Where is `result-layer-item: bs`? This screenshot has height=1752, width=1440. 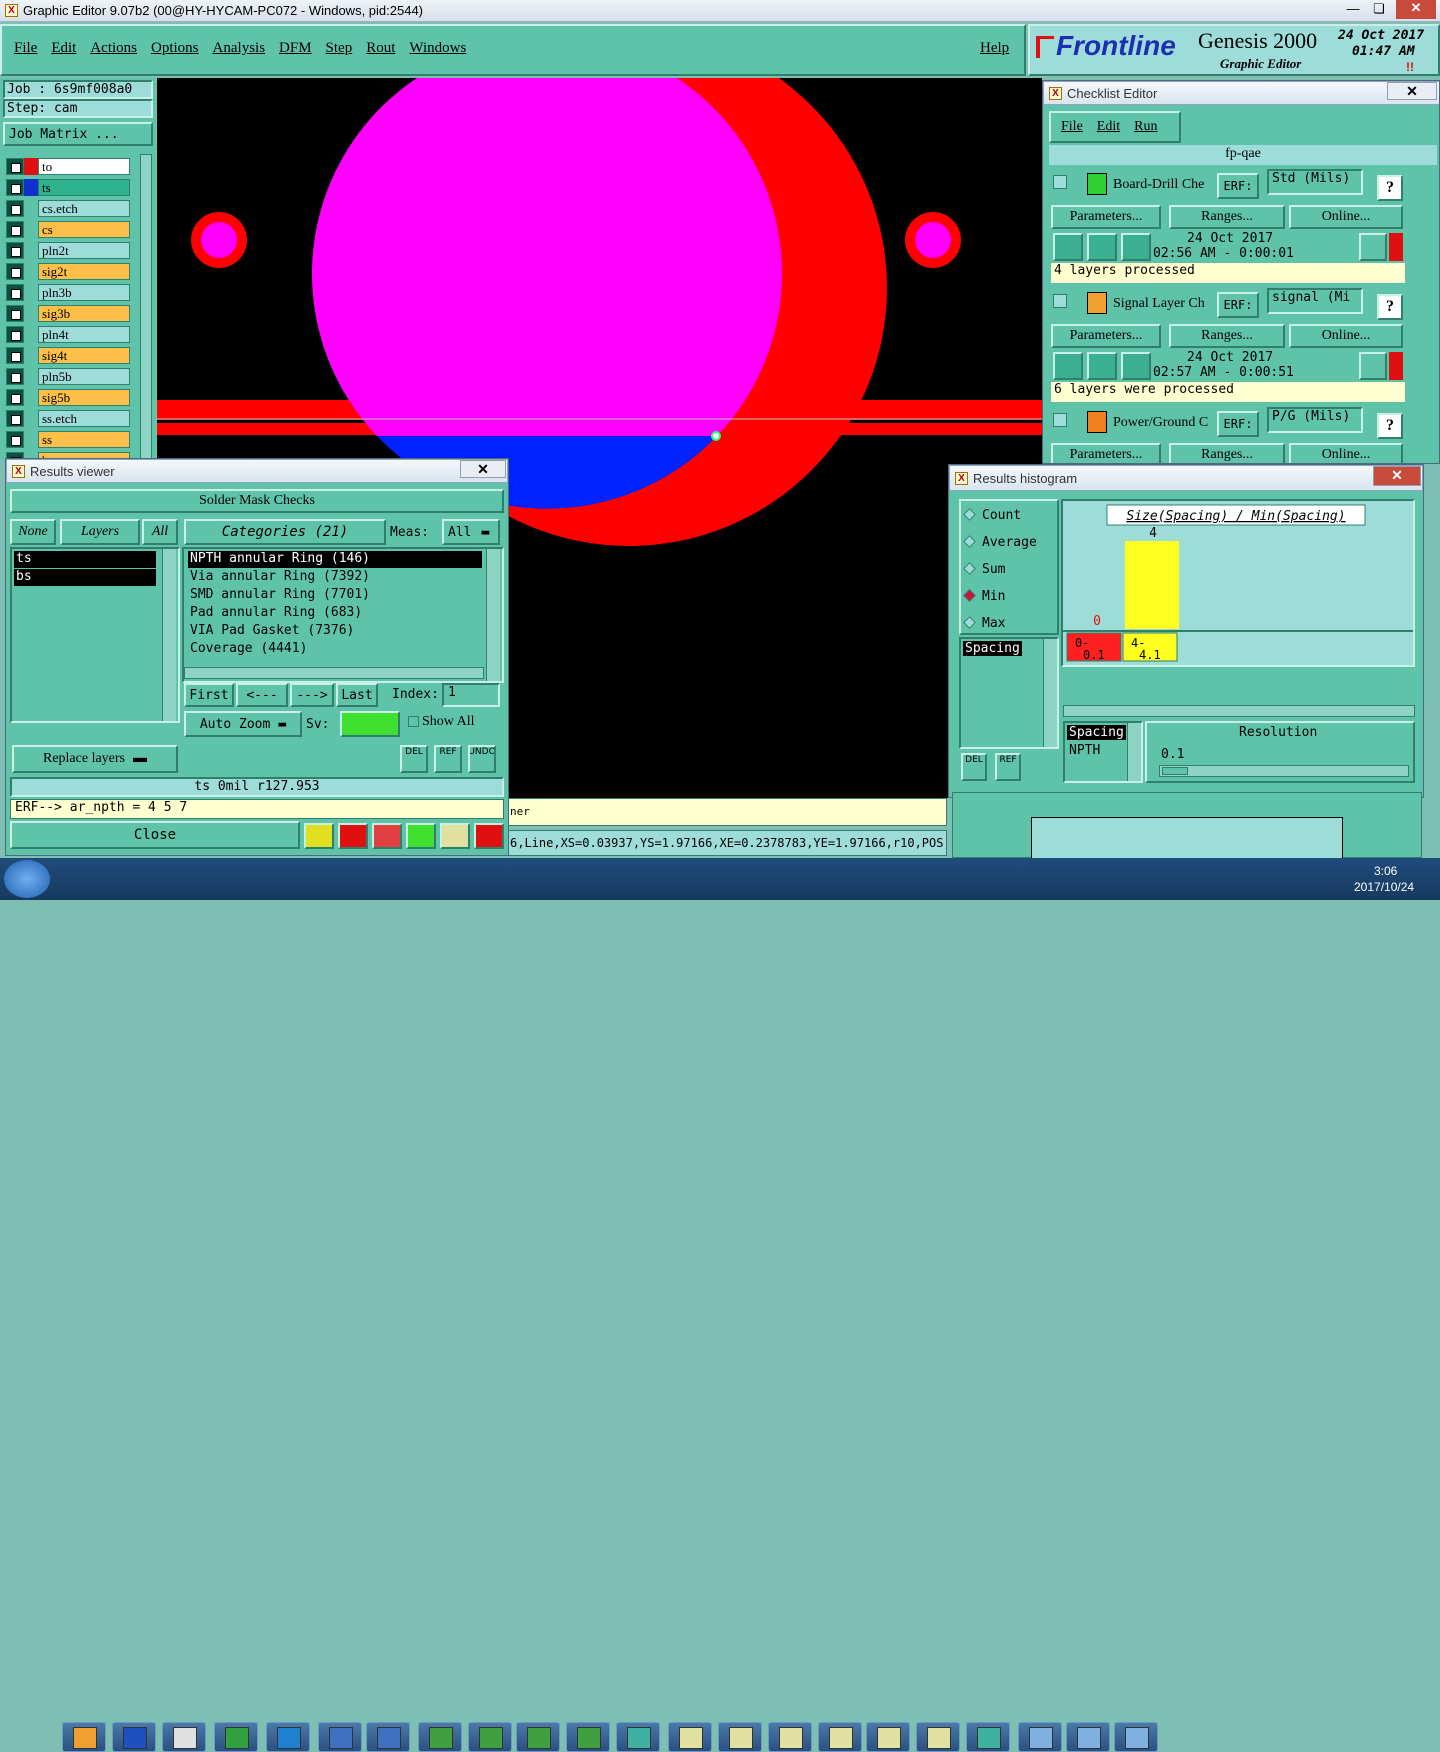 result-layer-item: bs is located at coordinates (85, 577).